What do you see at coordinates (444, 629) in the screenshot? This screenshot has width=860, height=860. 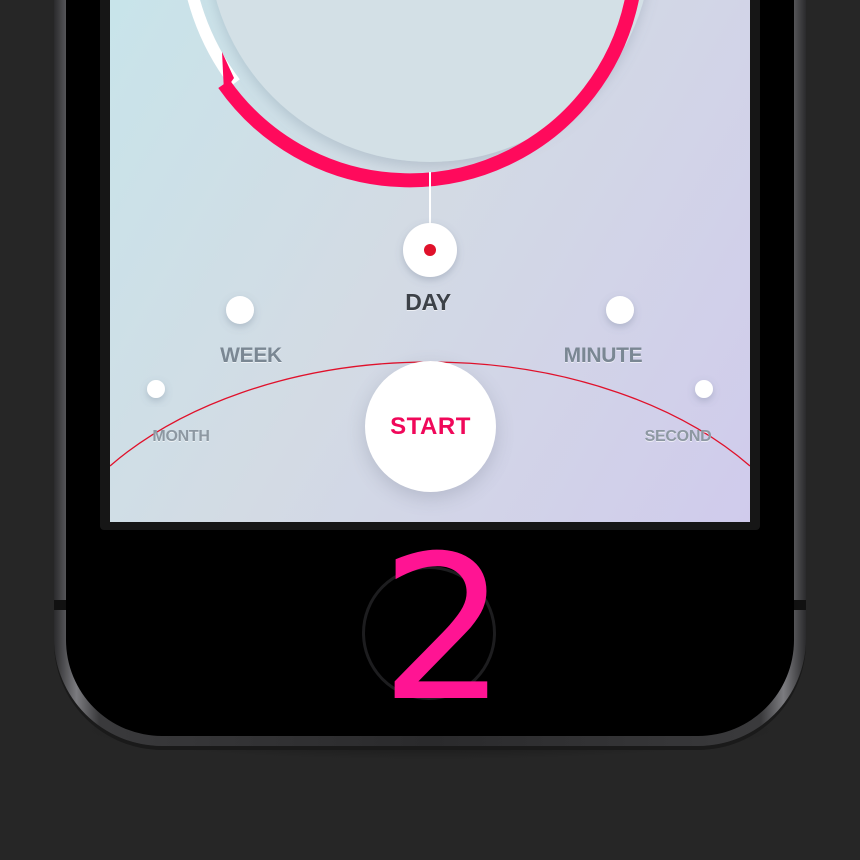 I see `step-number-overlay: 2` at bounding box center [444, 629].